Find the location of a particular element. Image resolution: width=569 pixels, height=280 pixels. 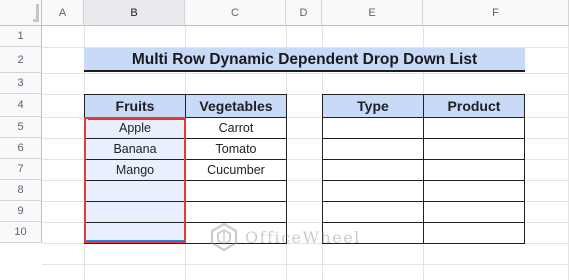

row-header-7: 7 is located at coordinates (21, 169).